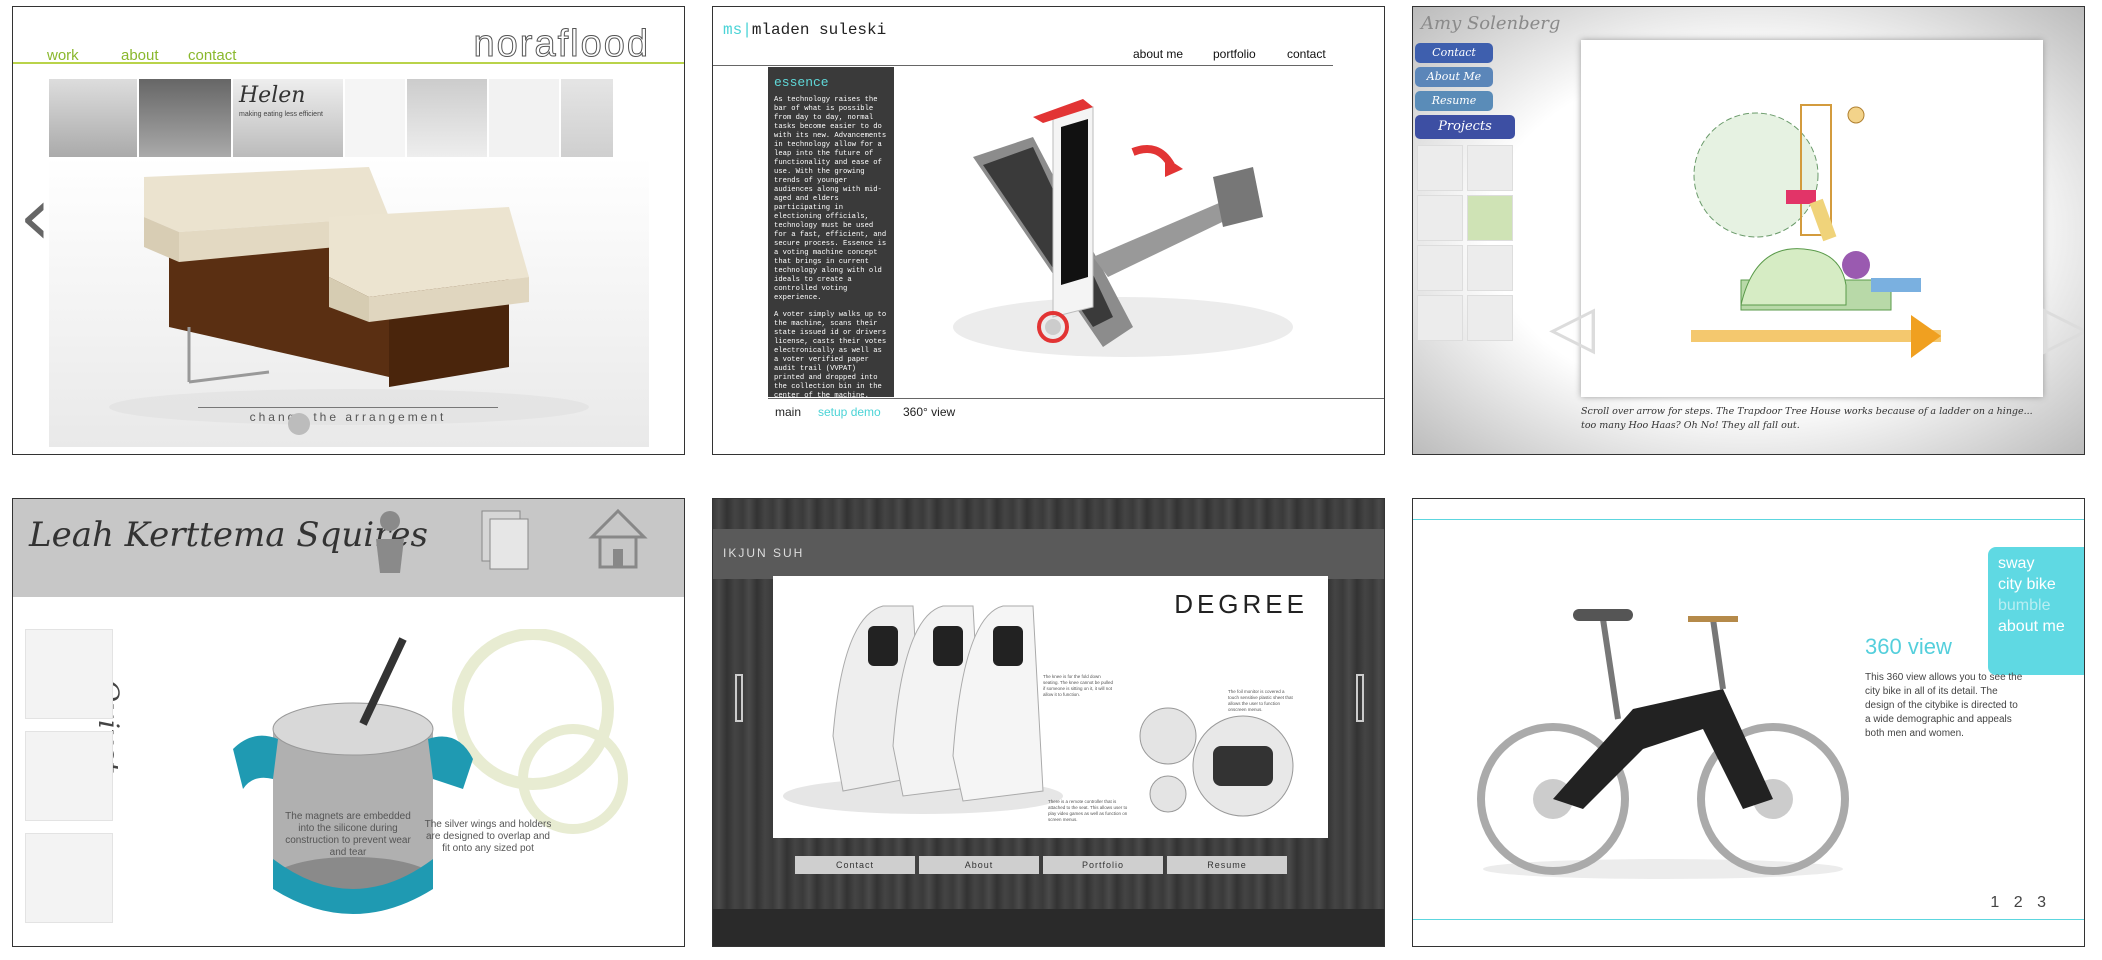 This screenshot has height=960, width=2102. I want to click on nav-contact-button: Contact, so click(1454, 53).